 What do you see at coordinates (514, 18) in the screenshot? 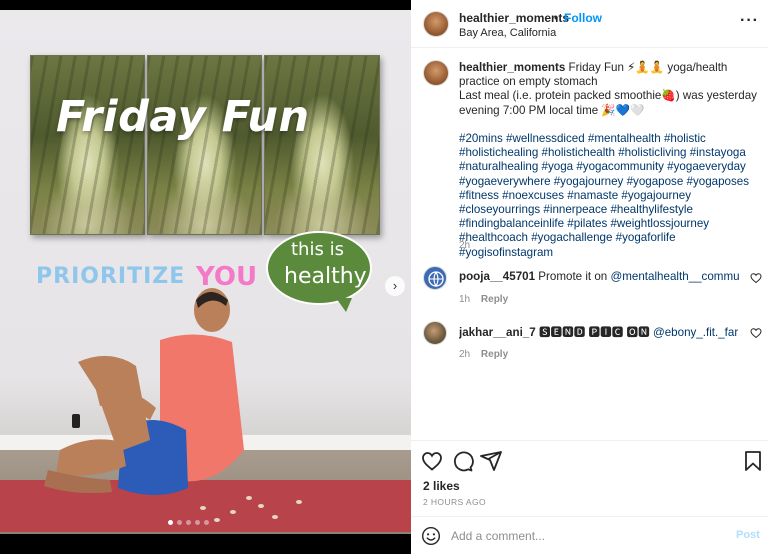
I see `username-link: healthier_moments` at bounding box center [514, 18].